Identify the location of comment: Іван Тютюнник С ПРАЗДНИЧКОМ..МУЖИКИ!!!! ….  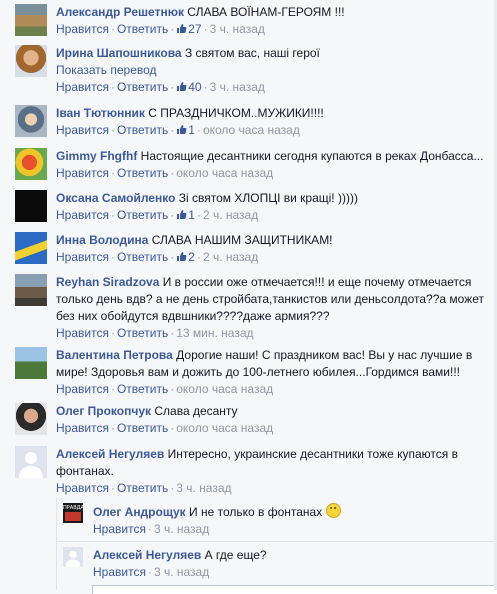
(255, 123).